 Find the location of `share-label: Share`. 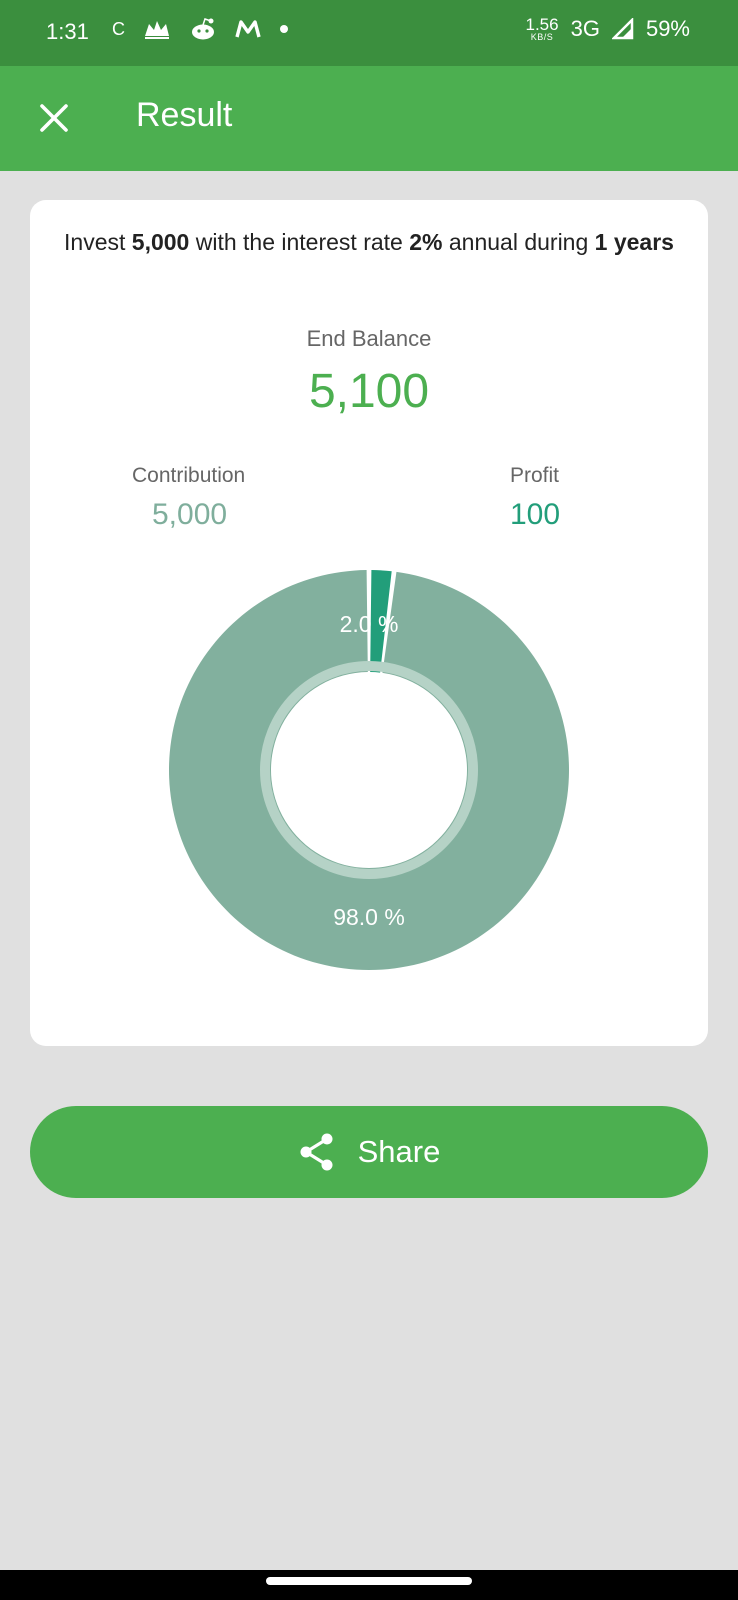

share-label: Share is located at coordinates (399, 1151).